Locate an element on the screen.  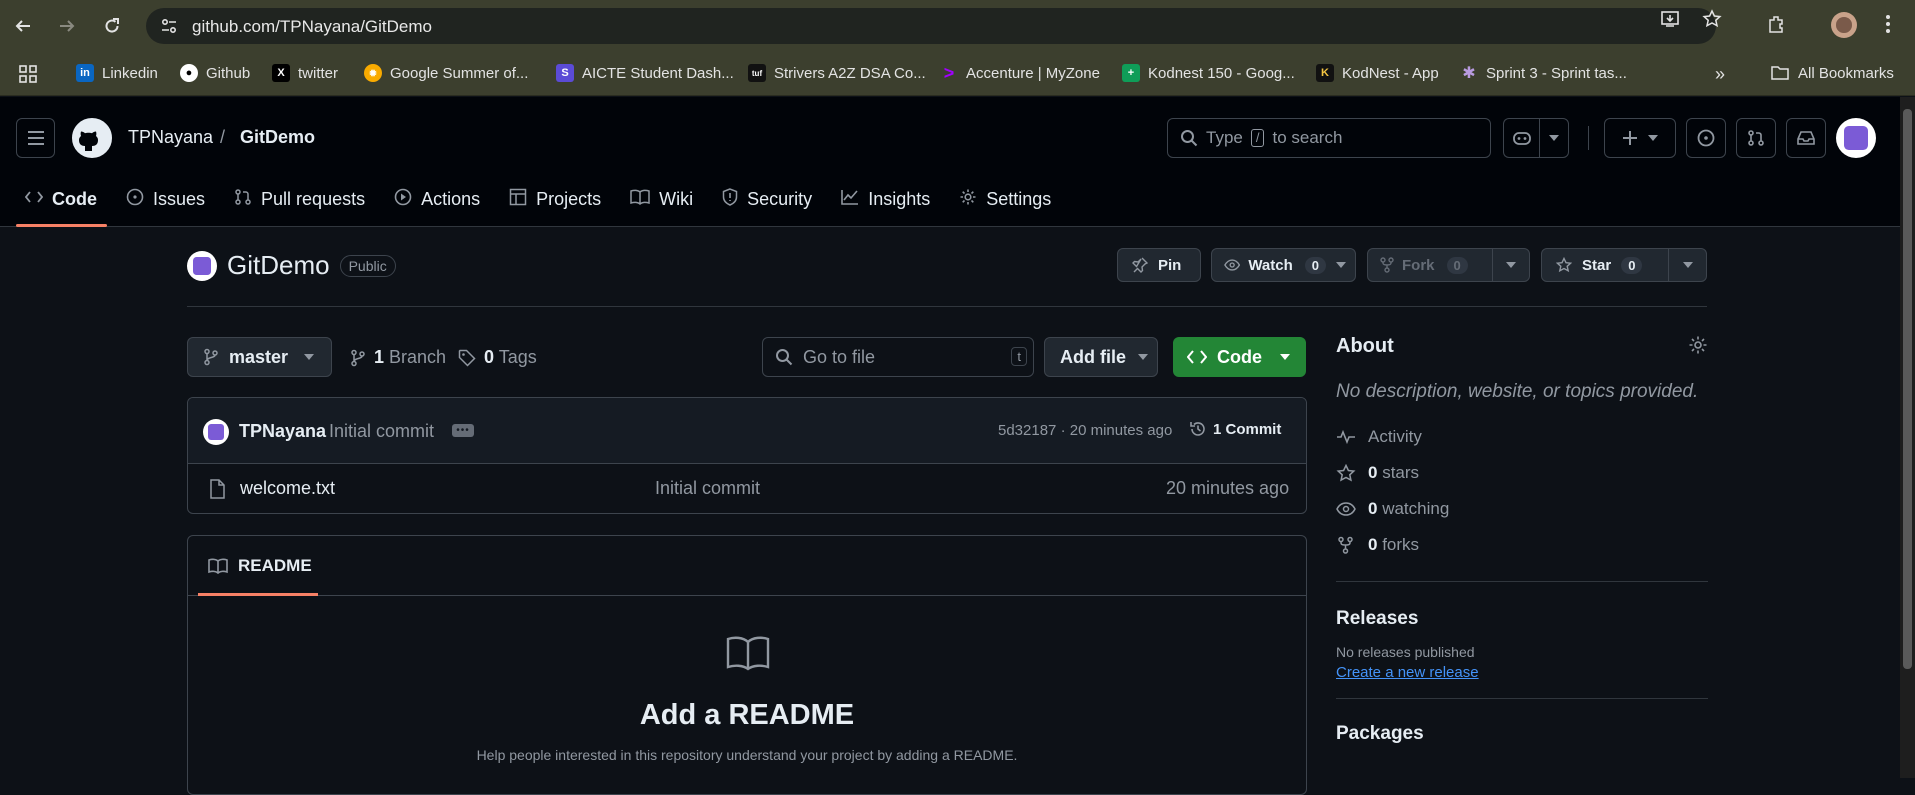
bookmark-github: ● Github is located at coordinates (215, 73).